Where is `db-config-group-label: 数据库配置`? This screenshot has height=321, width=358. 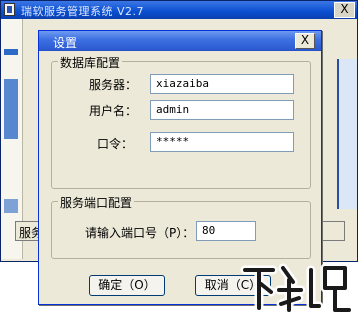
db-config-group-label: 数据库配置 is located at coordinates (90, 62).